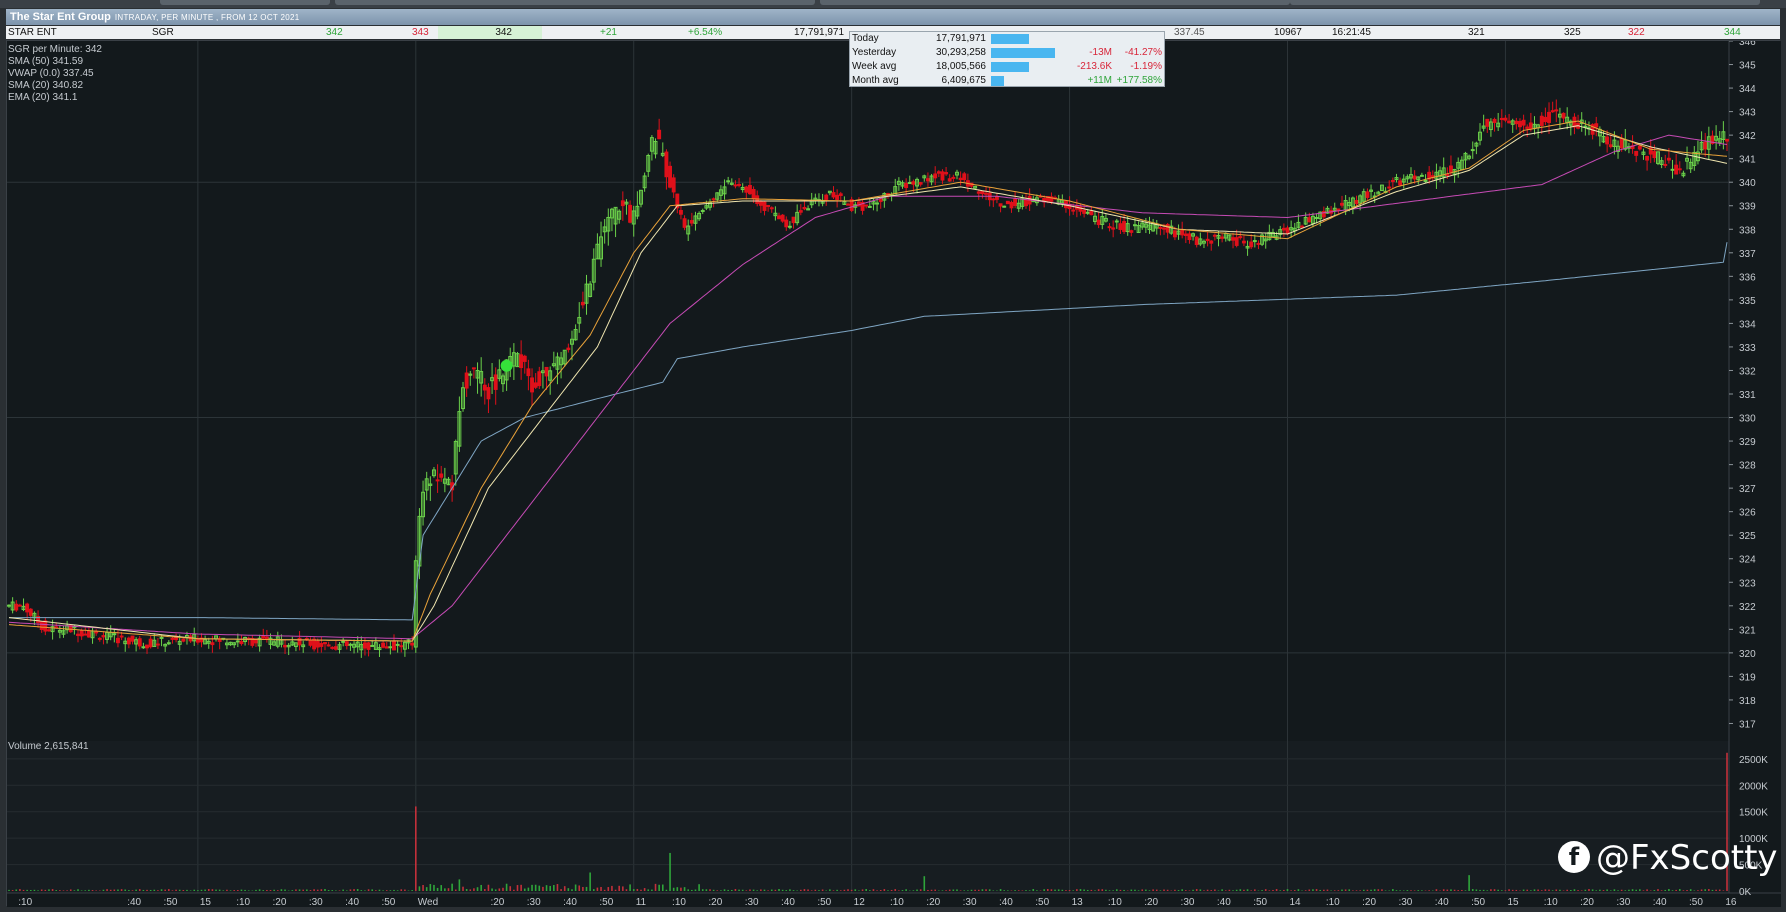 Image resolution: width=1786 pixels, height=912 pixels. Describe the element at coordinates (1747, 654) in the screenshot. I see `price-tick-label: 320` at that location.